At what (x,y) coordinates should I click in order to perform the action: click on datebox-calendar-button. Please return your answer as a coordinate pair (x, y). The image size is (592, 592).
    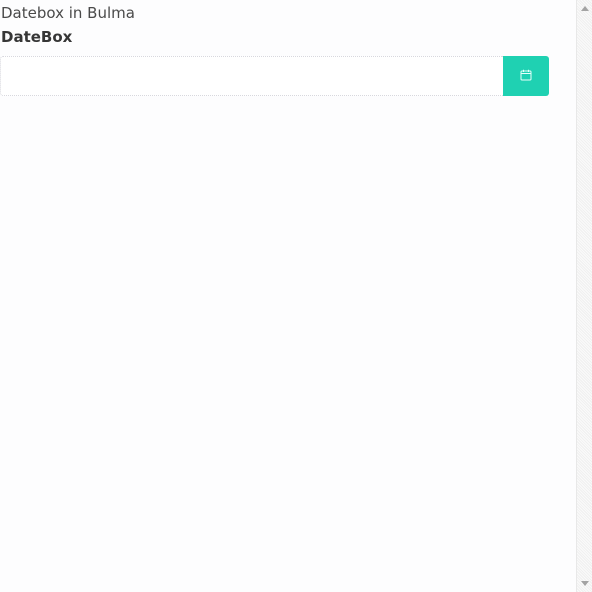
    Looking at the image, I should click on (526, 76).